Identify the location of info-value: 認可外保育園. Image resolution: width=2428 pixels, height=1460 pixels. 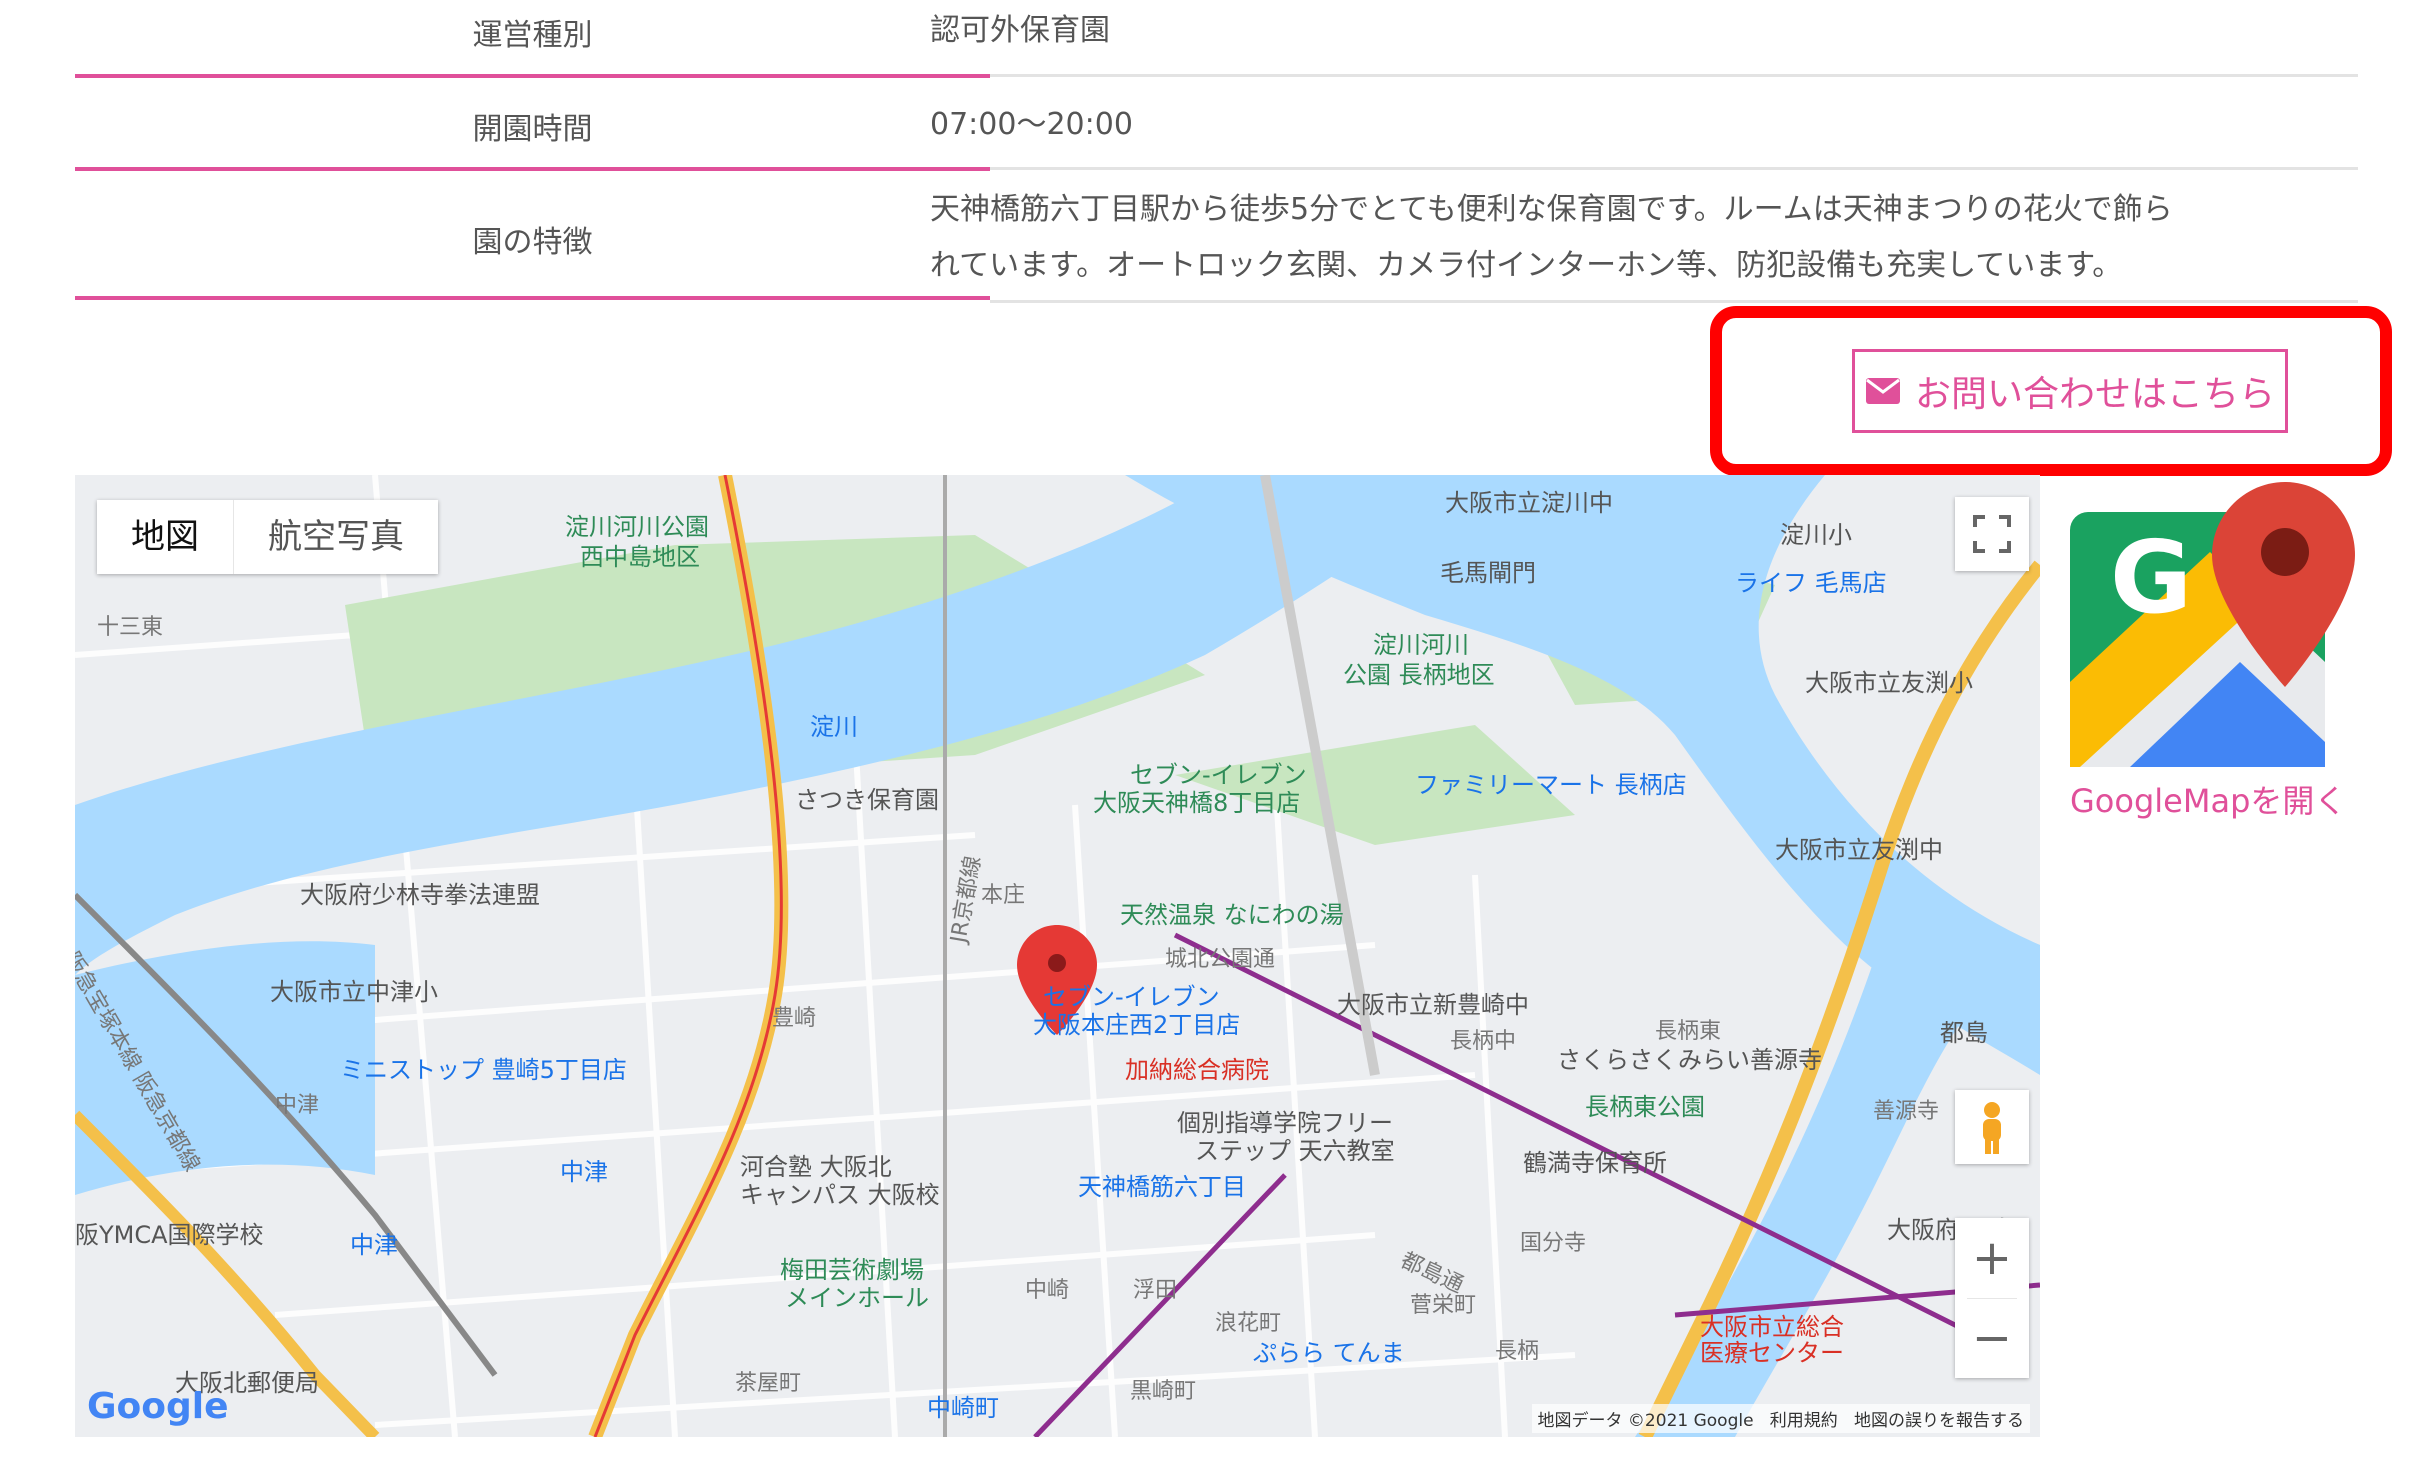
(1020, 30).